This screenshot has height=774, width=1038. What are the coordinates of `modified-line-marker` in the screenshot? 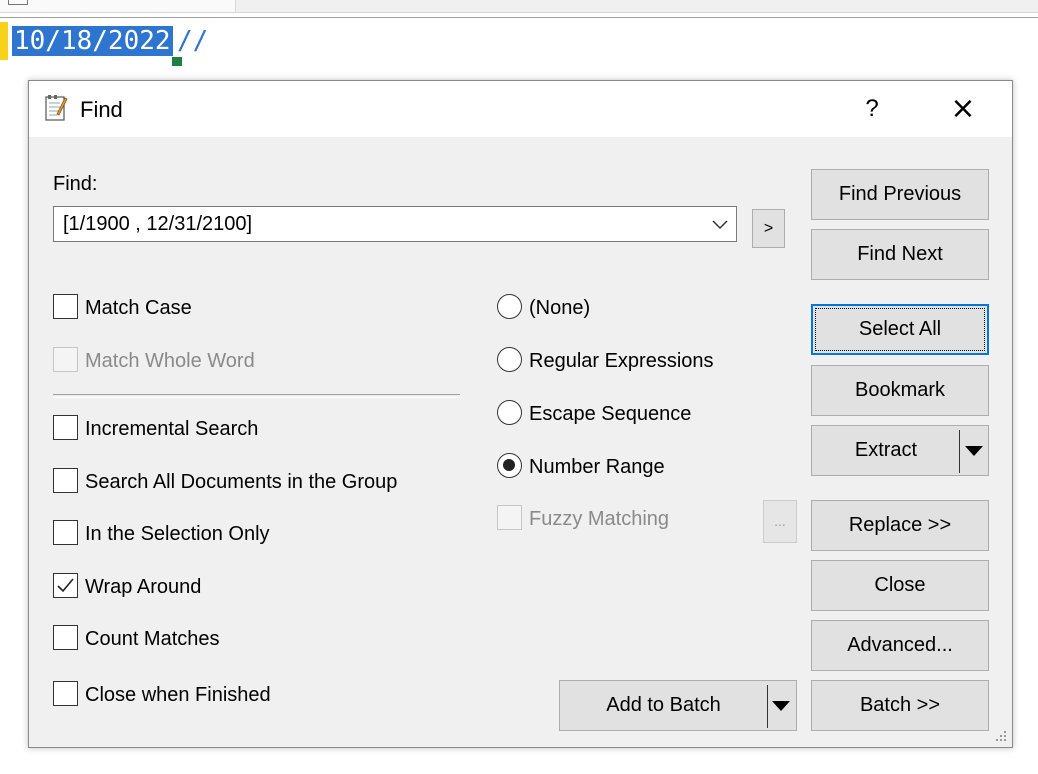 It's located at (4, 41).